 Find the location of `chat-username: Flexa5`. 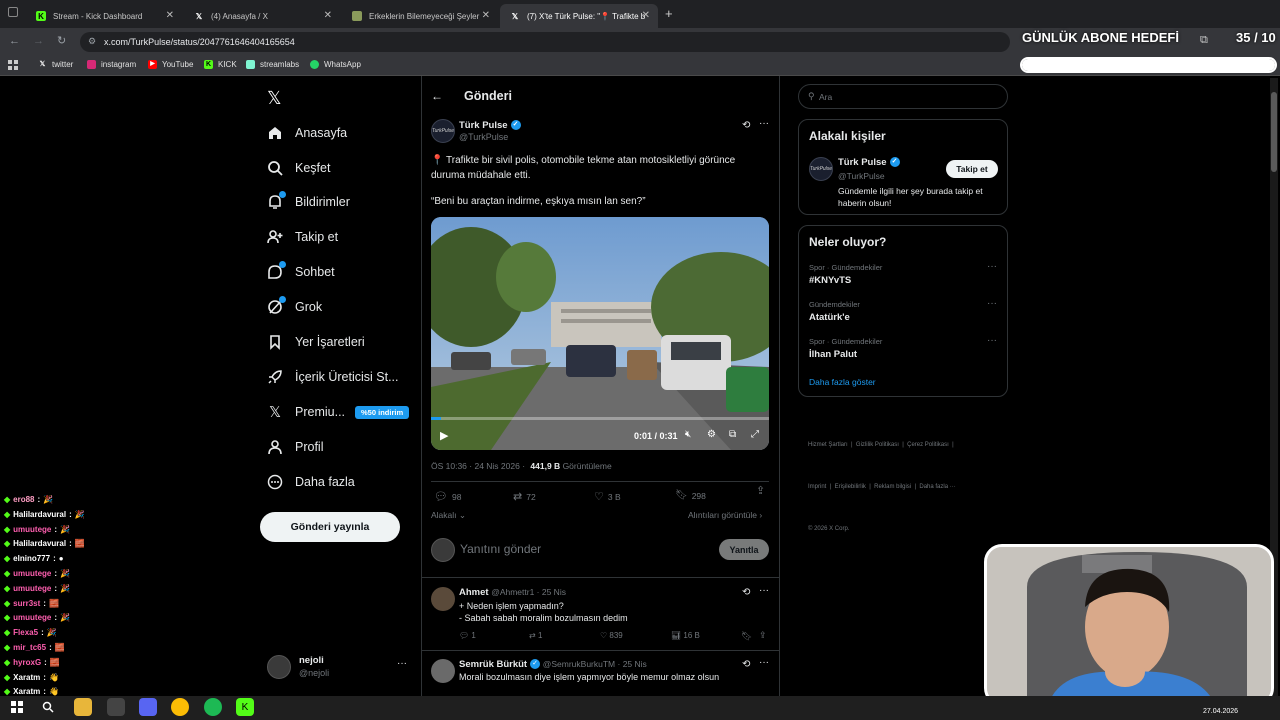

chat-username: Flexa5 is located at coordinates (25, 632).